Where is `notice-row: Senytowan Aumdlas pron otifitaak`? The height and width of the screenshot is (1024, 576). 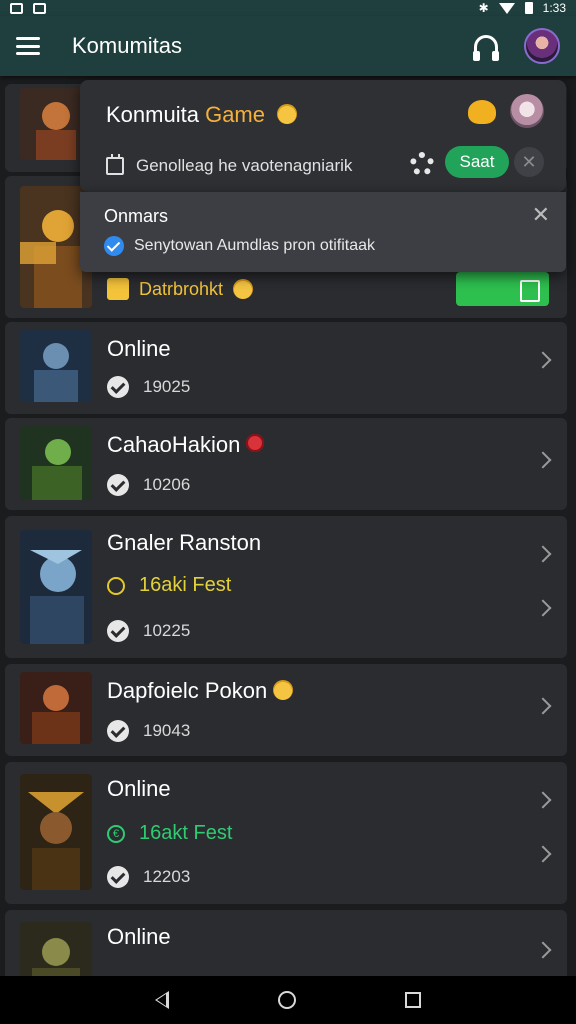
notice-row: Senytowan Aumdlas pron otifitaak is located at coordinates (239, 246).